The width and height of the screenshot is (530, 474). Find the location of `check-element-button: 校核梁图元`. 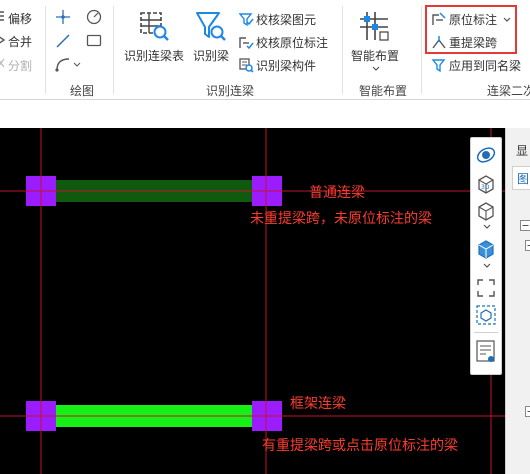

check-element-button: 校核梁图元 is located at coordinates (286, 20).